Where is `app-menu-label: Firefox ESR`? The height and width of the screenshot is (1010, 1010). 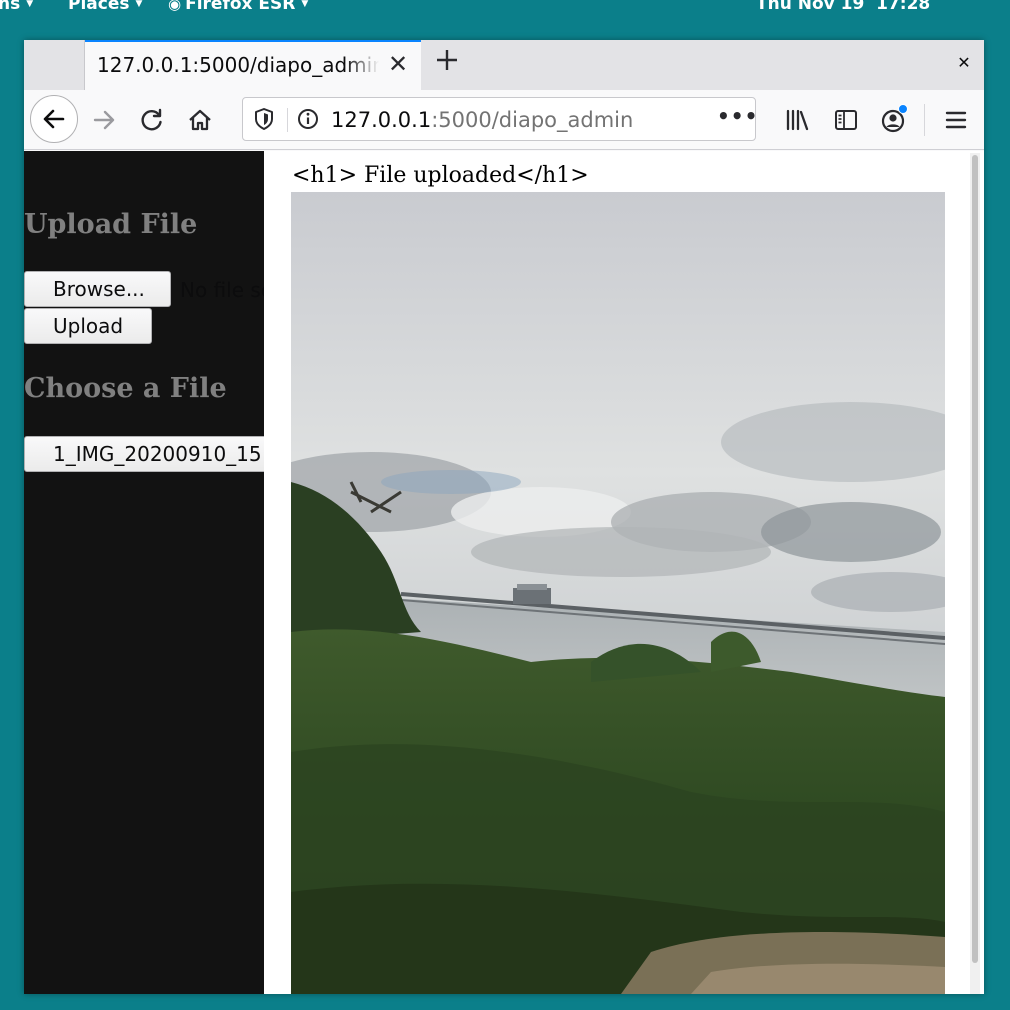 app-menu-label: Firefox ESR is located at coordinates (240, 7).